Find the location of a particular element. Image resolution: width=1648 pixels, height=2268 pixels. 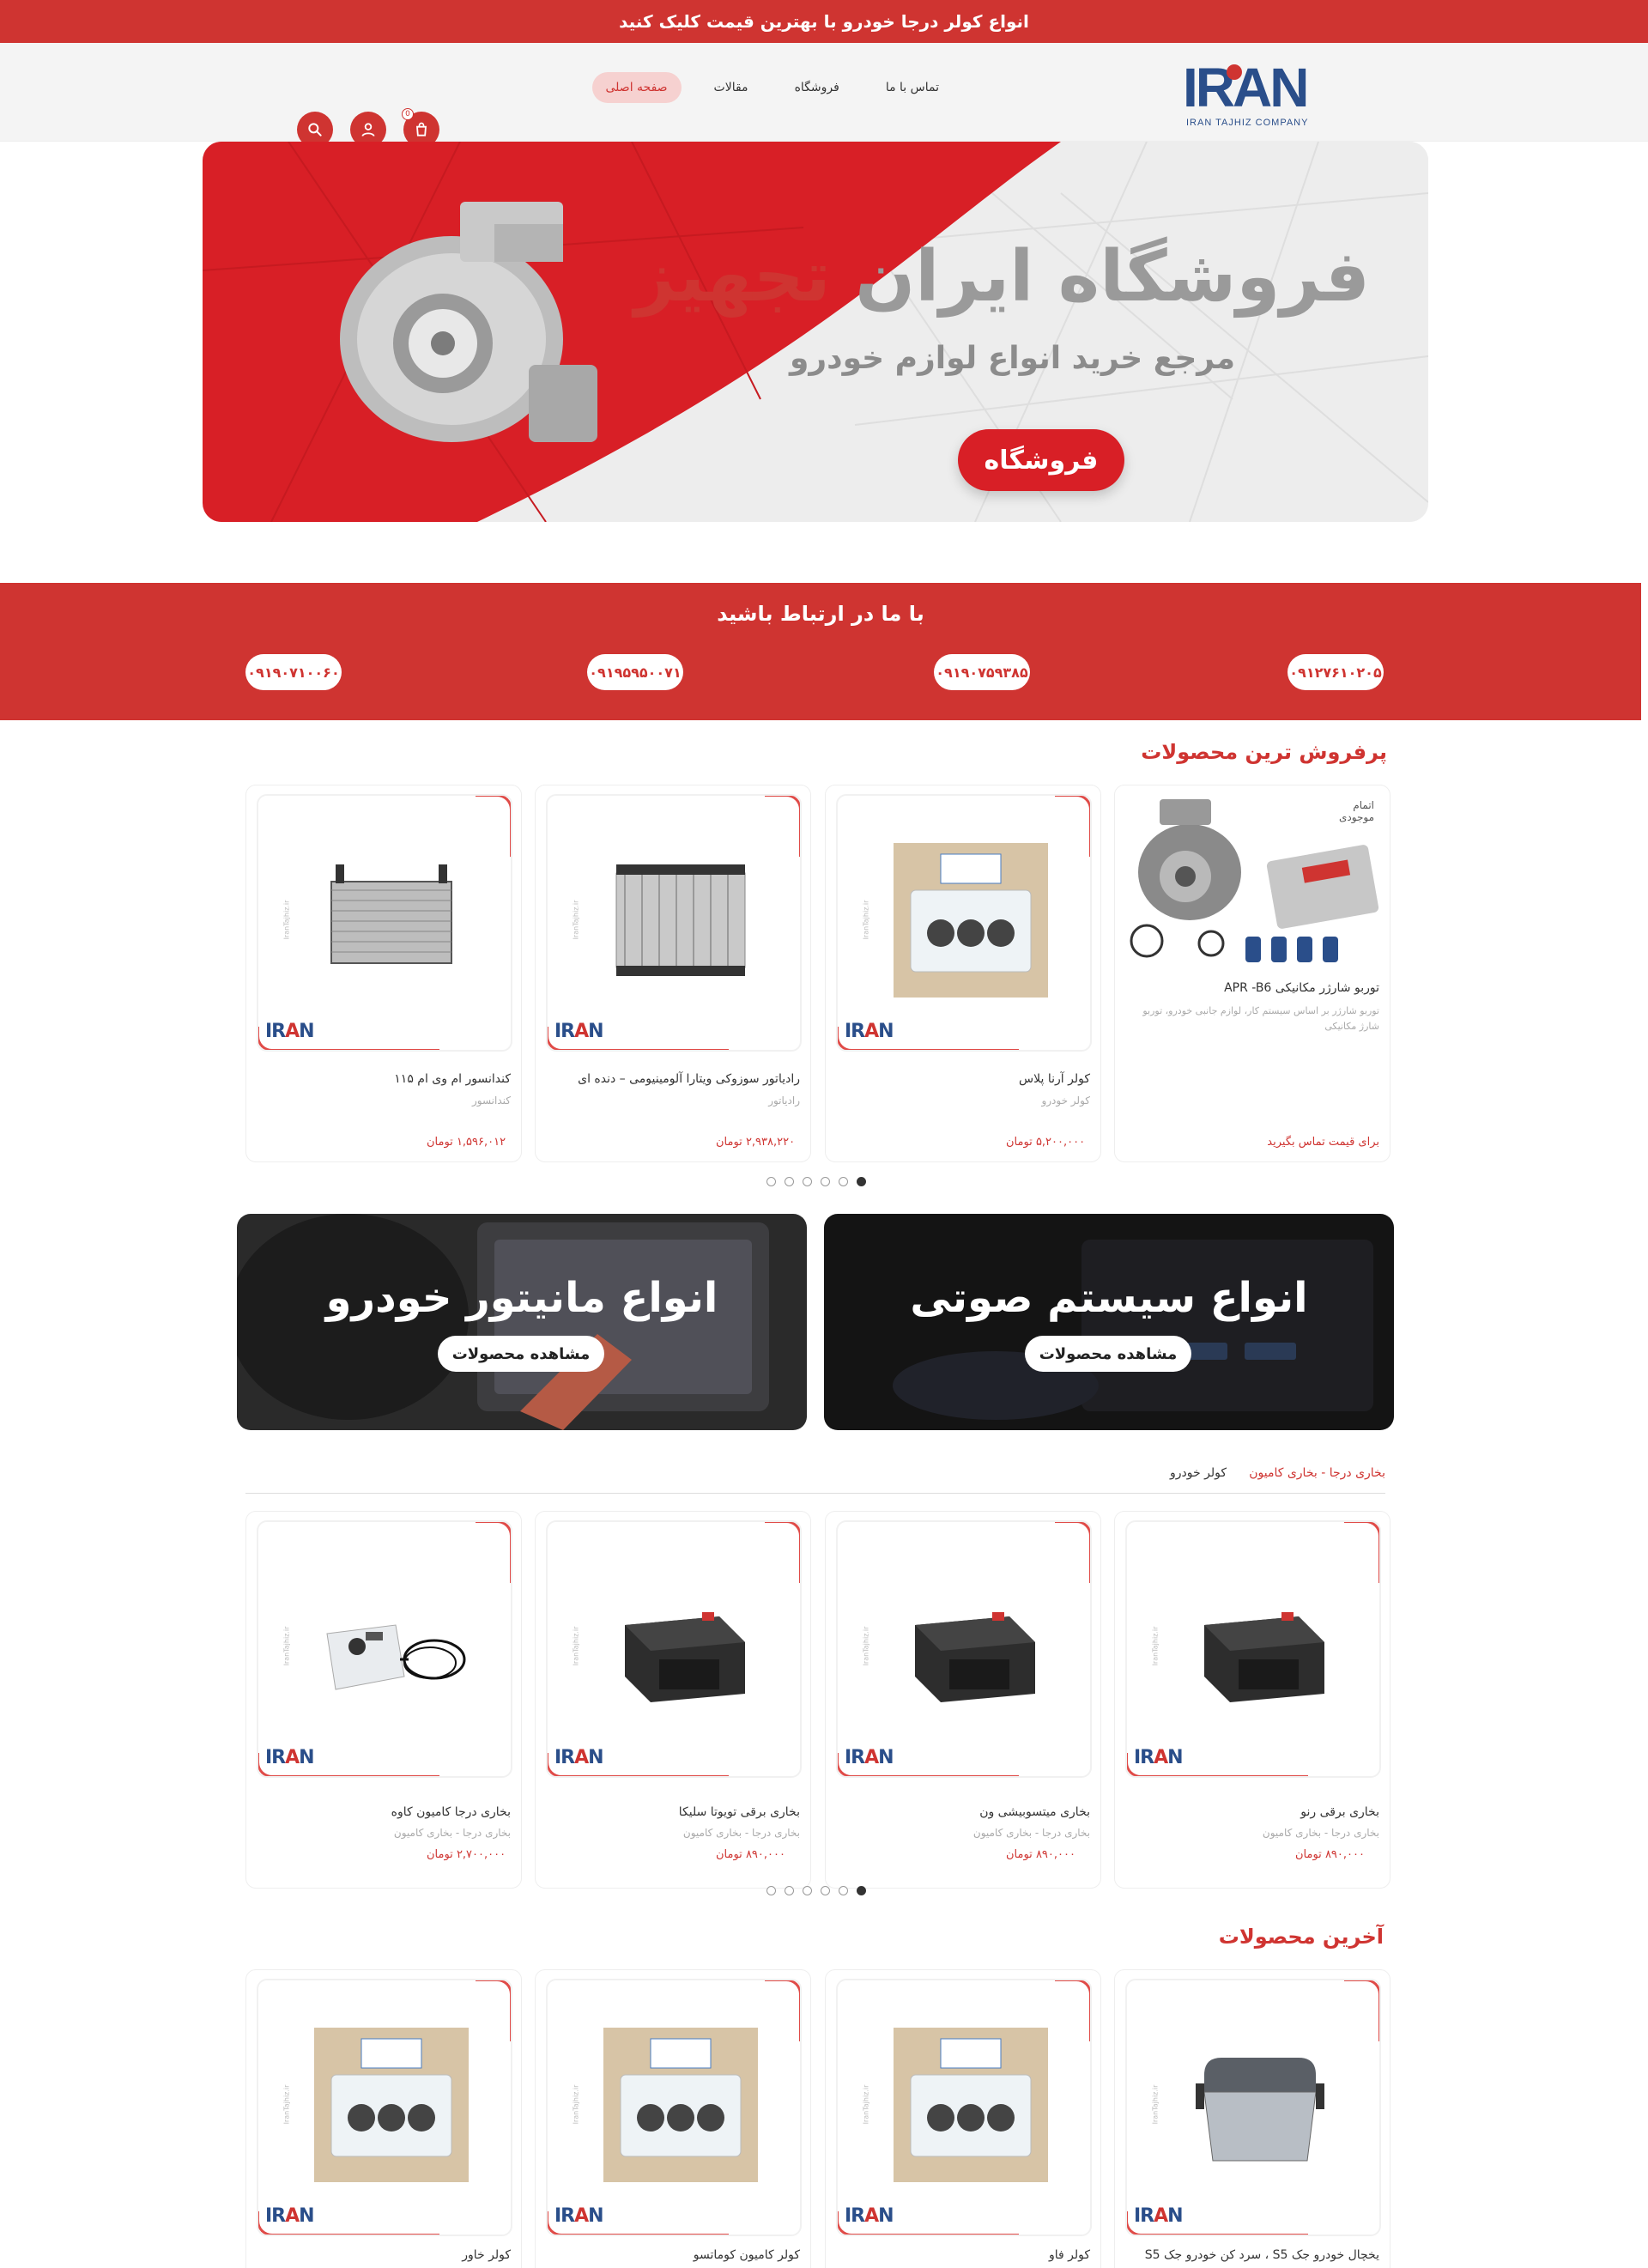

phone-button-1: ۰۹۱۲۷۶۱۰۲۰۵ is located at coordinates (1336, 672).